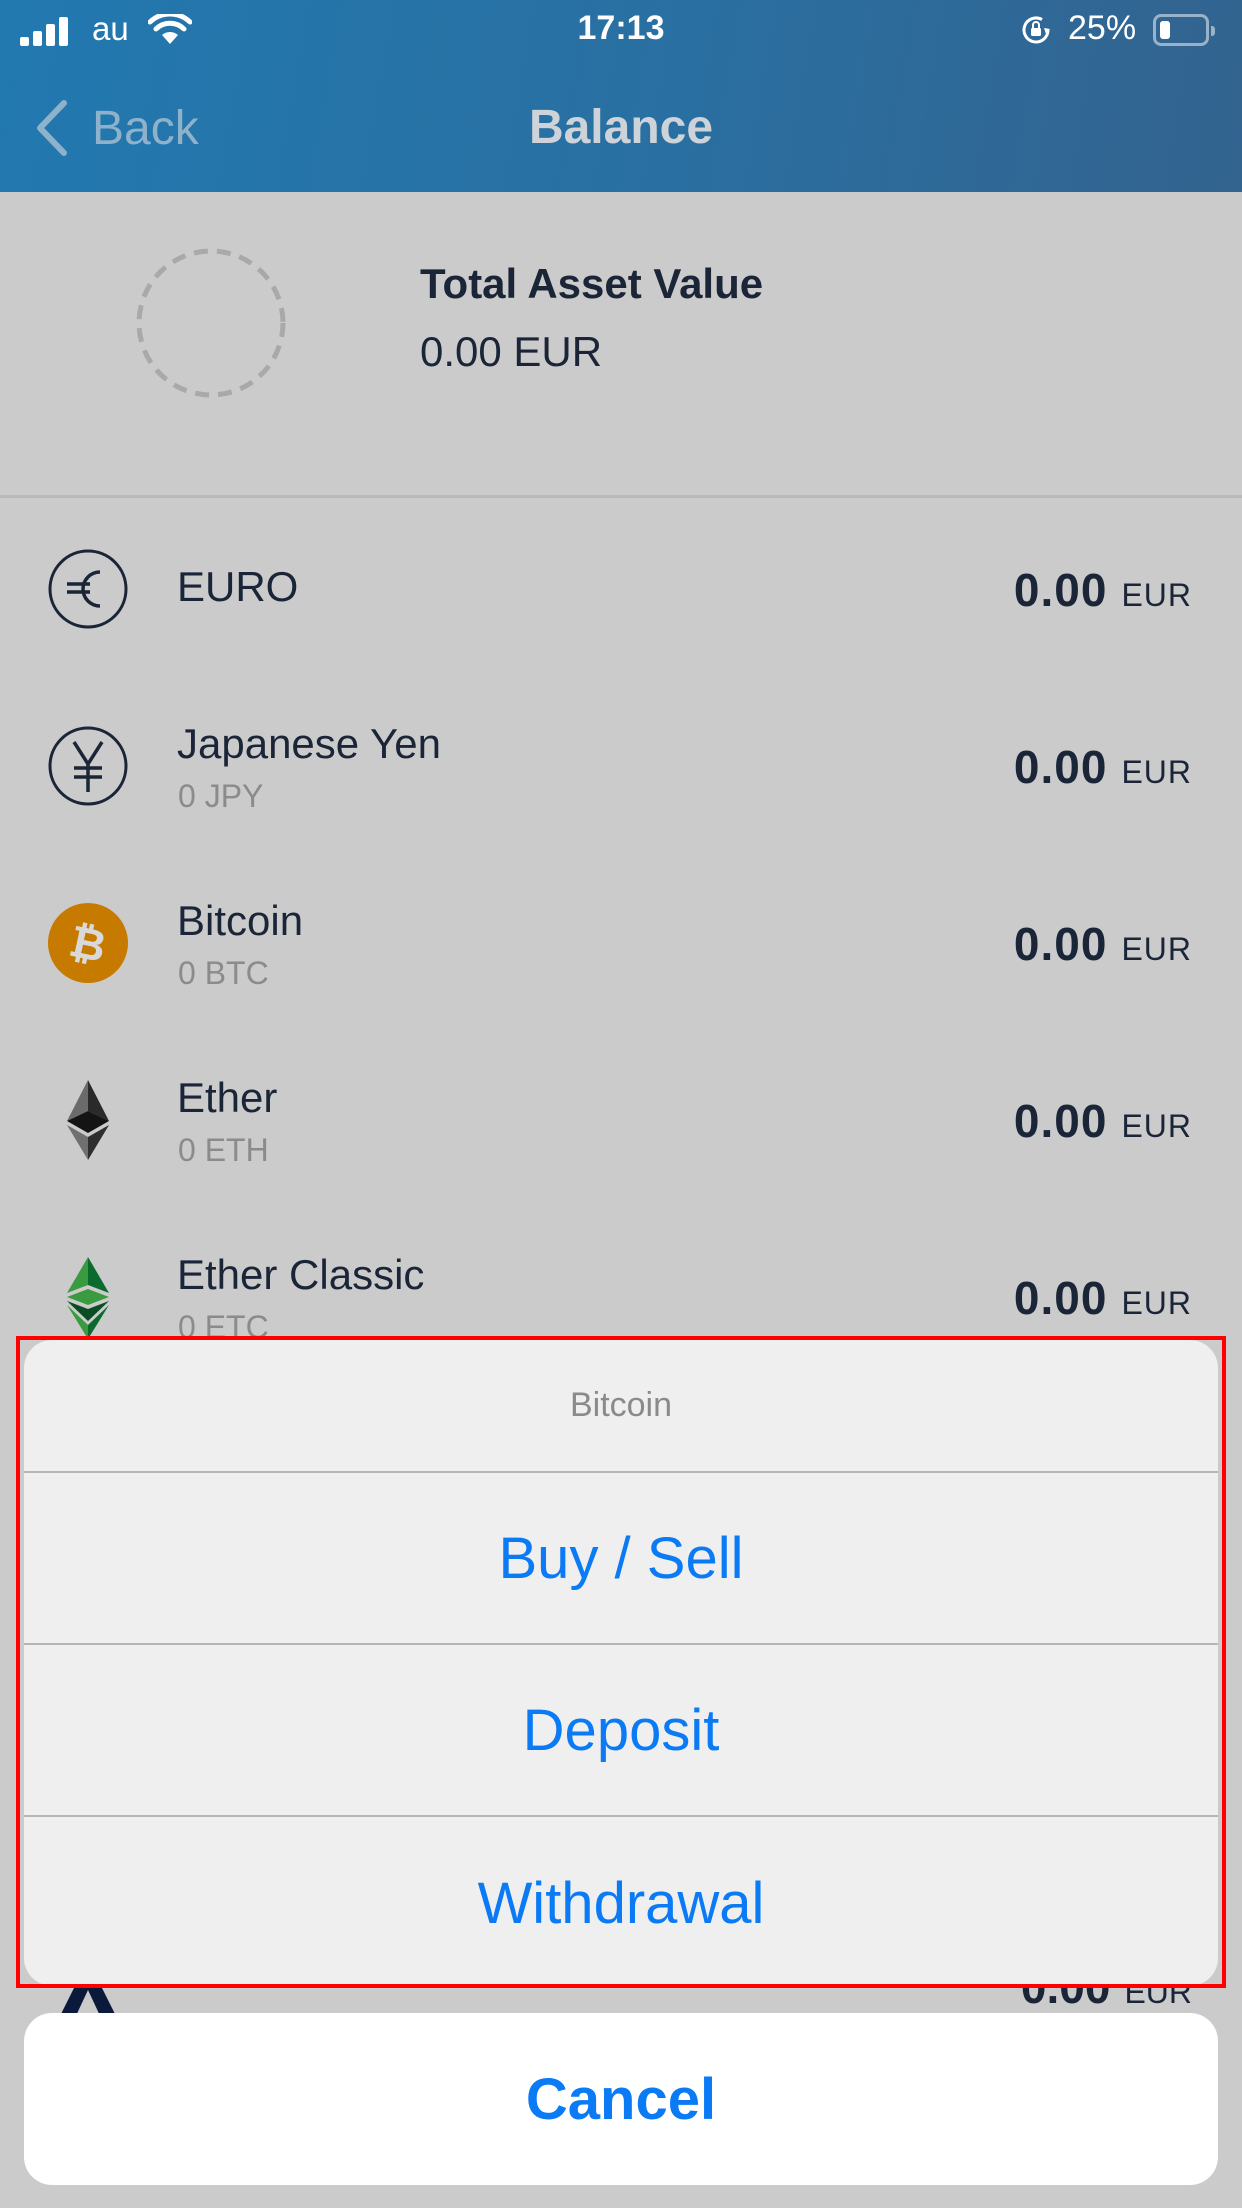 The height and width of the screenshot is (2208, 1242). Describe the element at coordinates (621, 1406) in the screenshot. I see `action-sheet-title: Bitcoin` at that location.